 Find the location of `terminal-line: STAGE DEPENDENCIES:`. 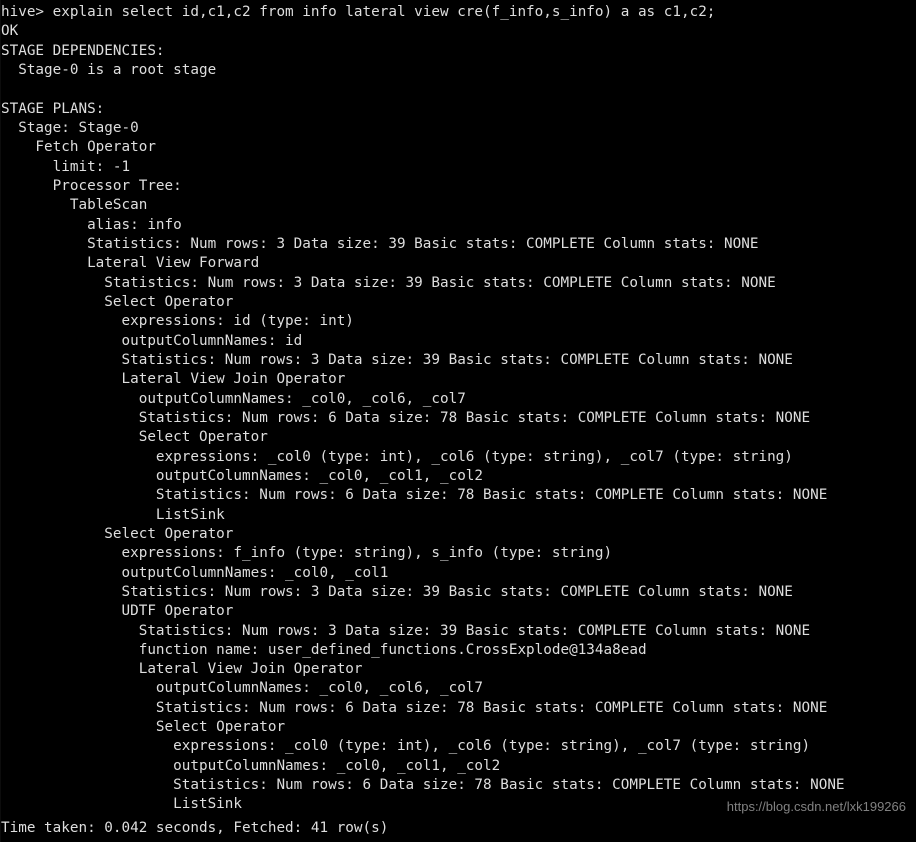

terminal-line: STAGE DEPENDENCIES: is located at coordinates (83, 50).